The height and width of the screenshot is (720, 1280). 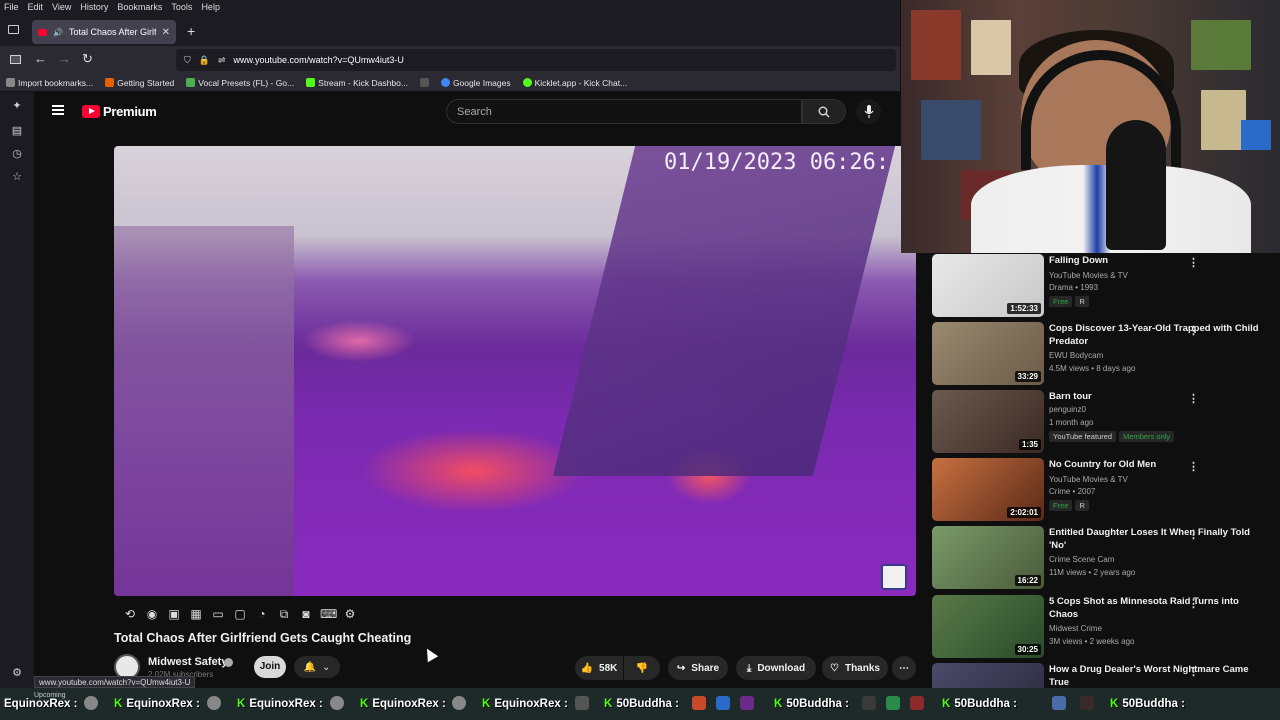 I want to click on speaker-icon: 🔊, so click(x=58, y=32).